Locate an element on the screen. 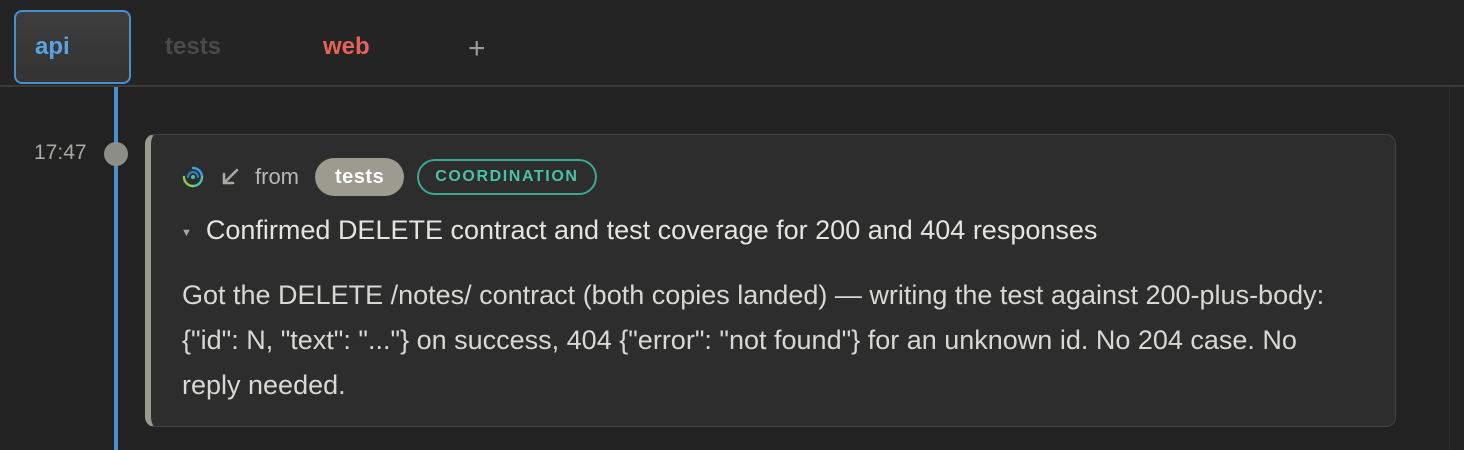 The image size is (1464, 450). timeline-dot is located at coordinates (116, 154).